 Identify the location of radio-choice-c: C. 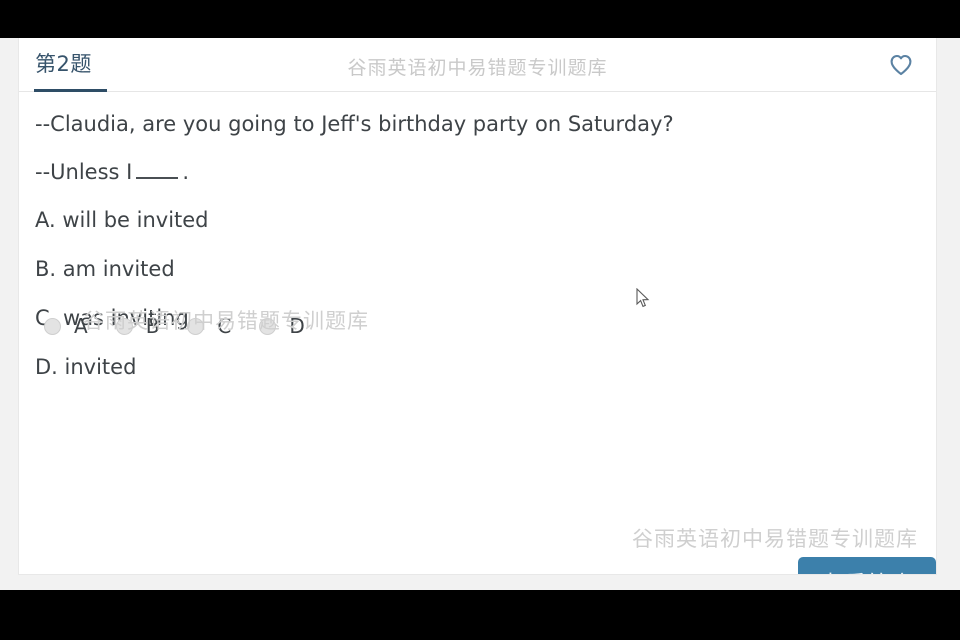
(209, 326).